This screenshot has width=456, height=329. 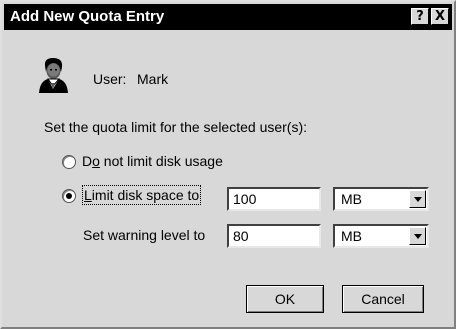 I want to click on help-button: ?, so click(x=420, y=16).